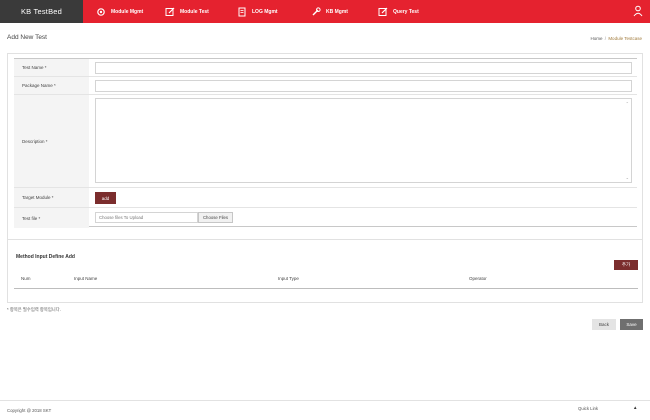 The height and width of the screenshot is (420, 650). Describe the element at coordinates (51, 141) in the screenshot. I see `description-label: Description *` at that location.